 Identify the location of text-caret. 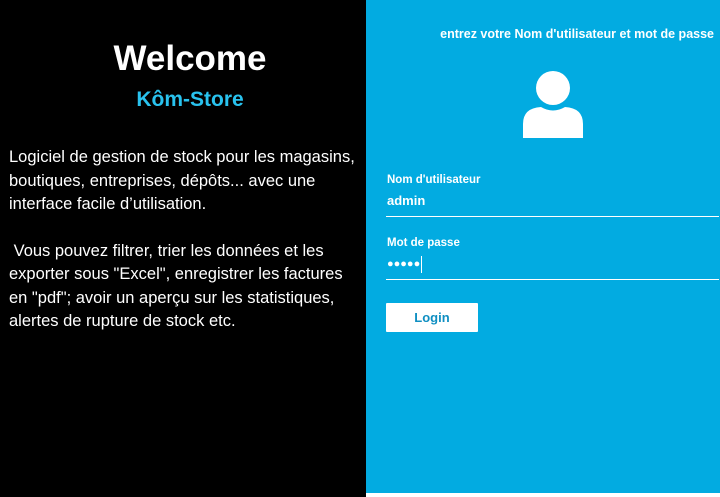
(422, 264).